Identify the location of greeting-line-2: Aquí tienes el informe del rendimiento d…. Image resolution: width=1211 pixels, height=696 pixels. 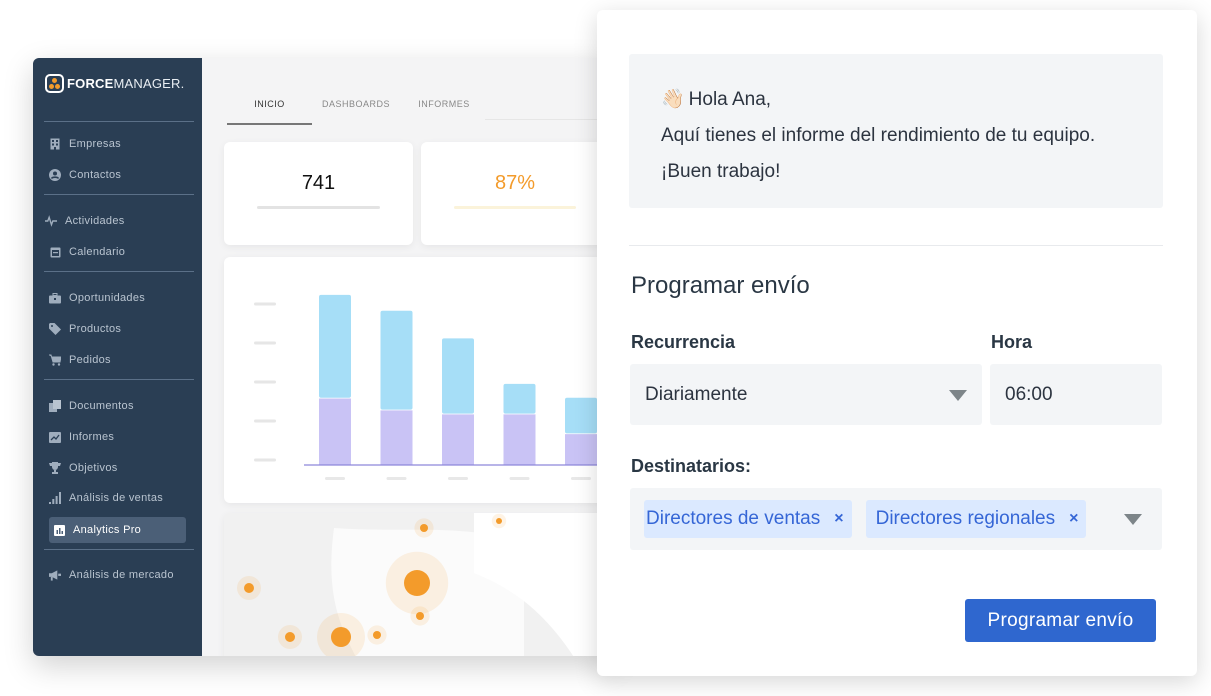
(878, 135).